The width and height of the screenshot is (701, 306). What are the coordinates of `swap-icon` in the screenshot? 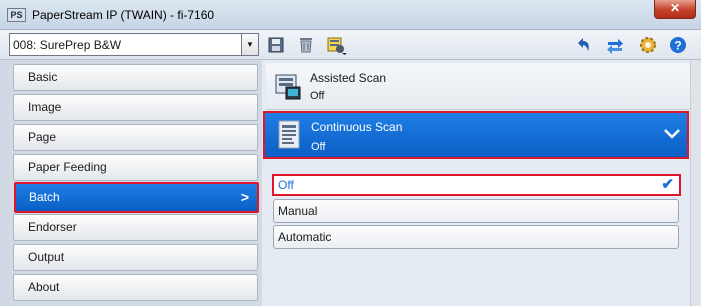 It's located at (615, 45).